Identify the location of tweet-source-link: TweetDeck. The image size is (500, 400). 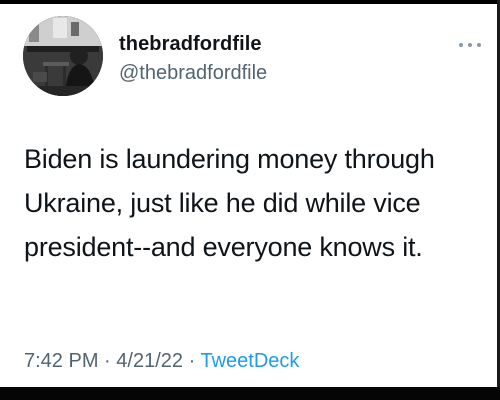
(249, 361).